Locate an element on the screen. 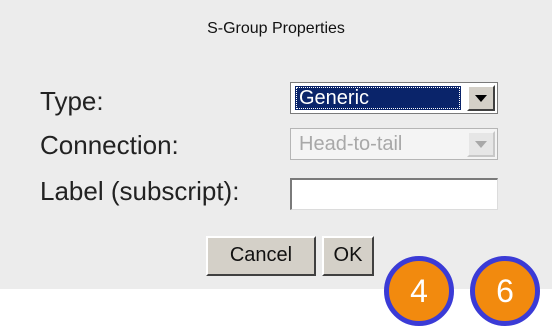 The width and height of the screenshot is (552, 331). step-badge-6: 6 is located at coordinates (505, 291).